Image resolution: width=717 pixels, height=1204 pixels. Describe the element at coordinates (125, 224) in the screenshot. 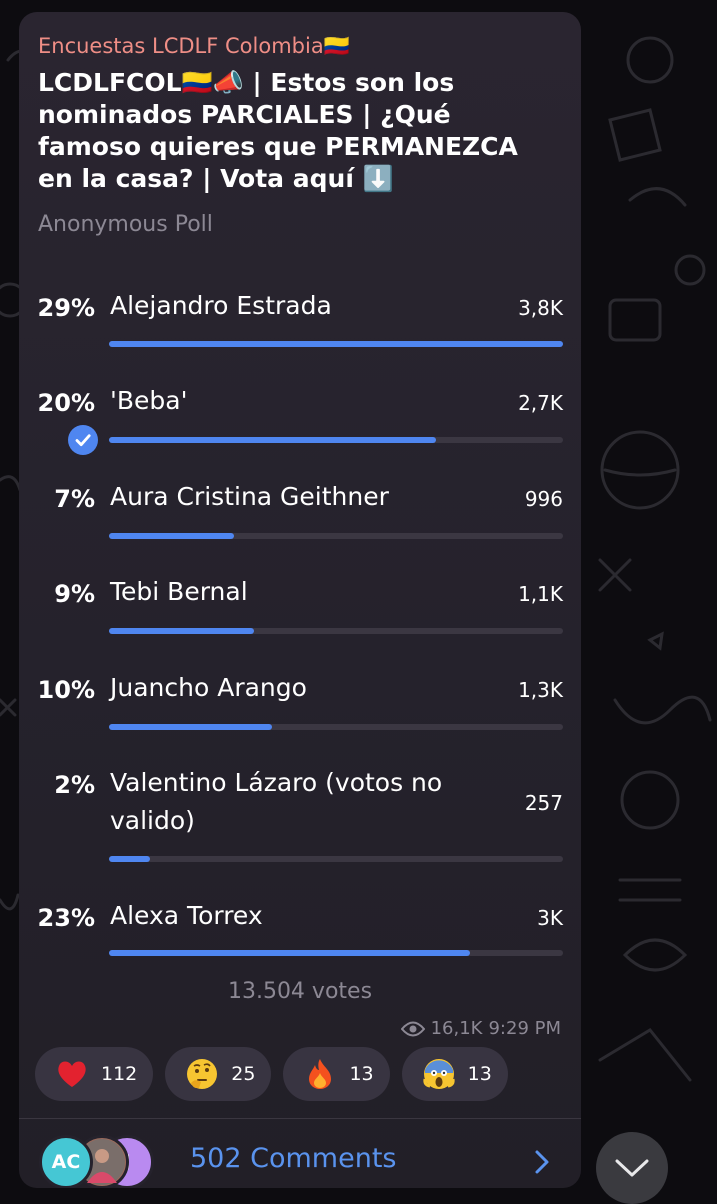

I see `poll-type-label: Anonymous Poll` at that location.